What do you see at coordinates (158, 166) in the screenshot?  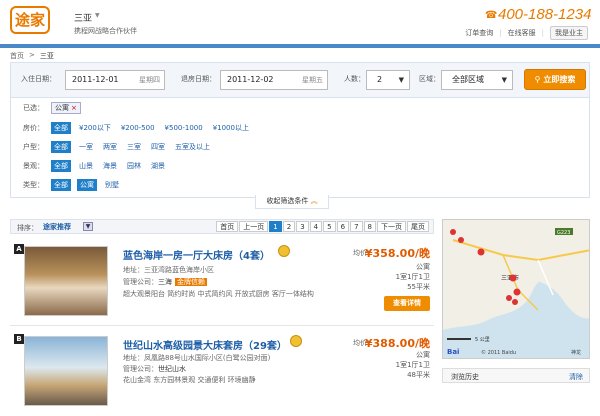 I see `filter-option: 湖景` at bounding box center [158, 166].